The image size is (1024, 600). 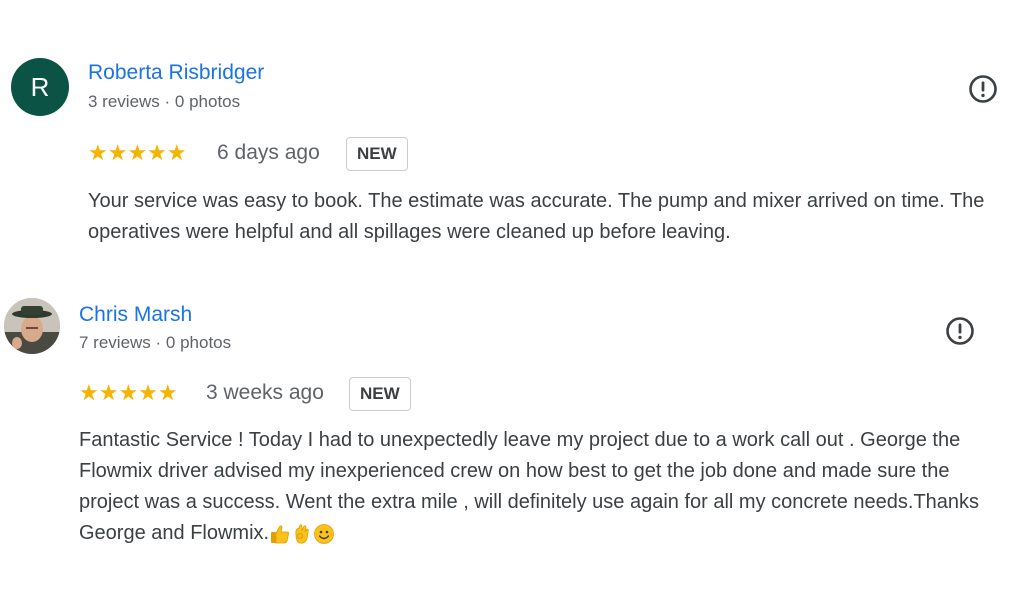 I want to click on reviewer-name: Chris Marsh, so click(x=135, y=315).